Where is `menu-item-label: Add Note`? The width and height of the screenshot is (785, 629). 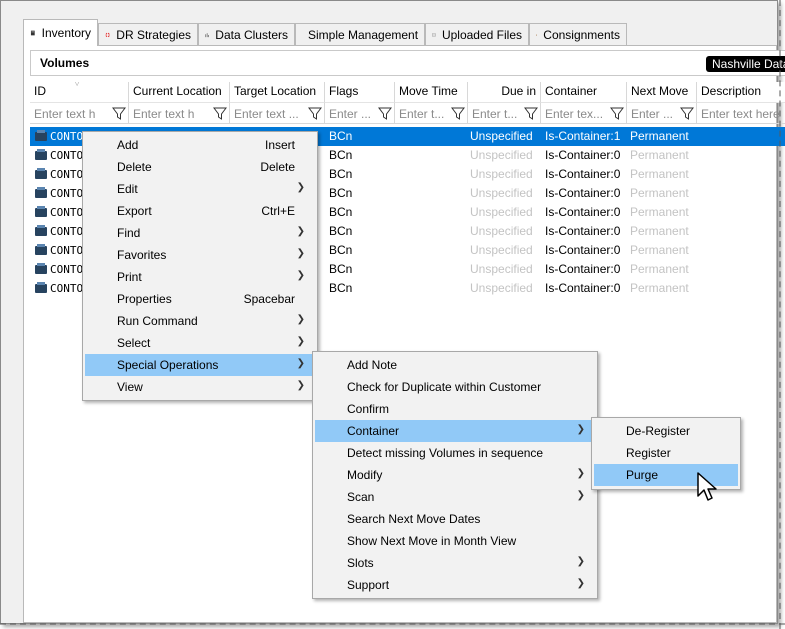 menu-item-label: Add Note is located at coordinates (372, 365).